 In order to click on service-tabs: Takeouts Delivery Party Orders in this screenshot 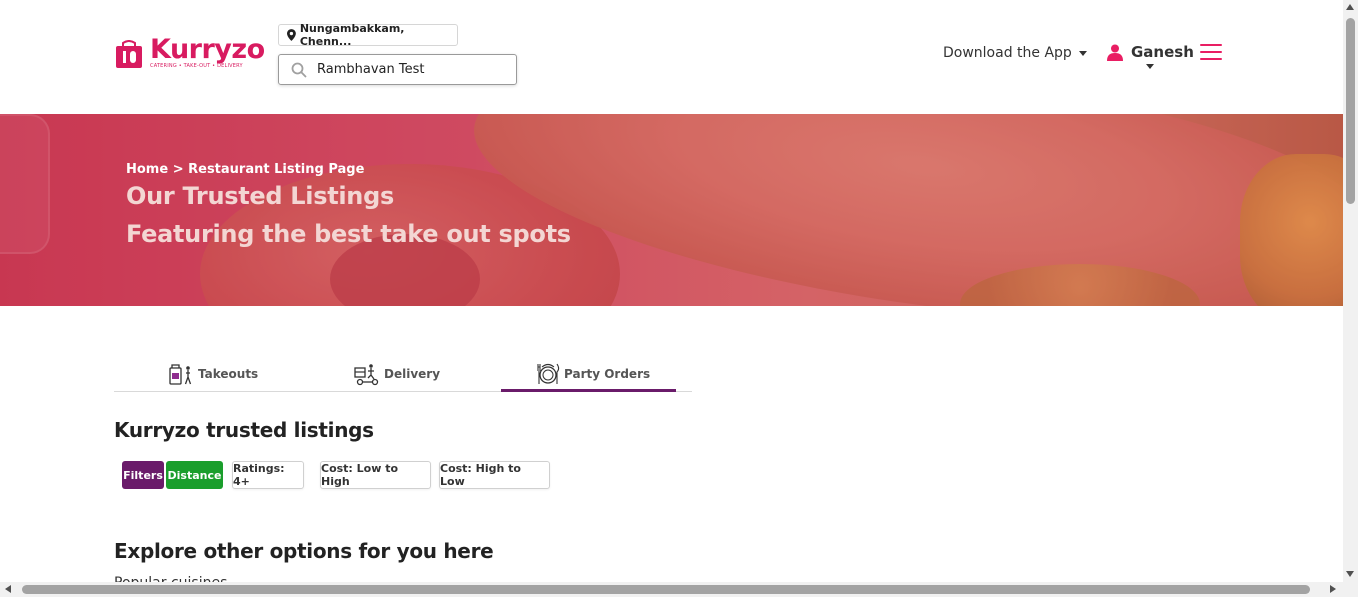, I will do `click(403, 374)`.